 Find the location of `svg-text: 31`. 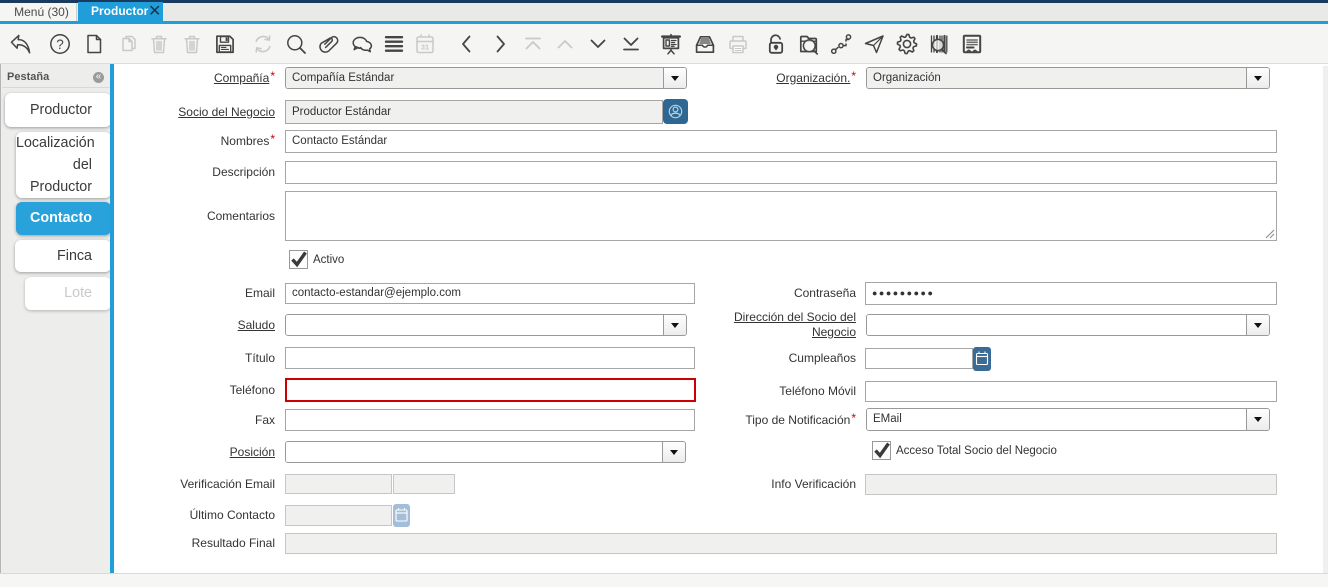

svg-text: 31 is located at coordinates (425, 46).